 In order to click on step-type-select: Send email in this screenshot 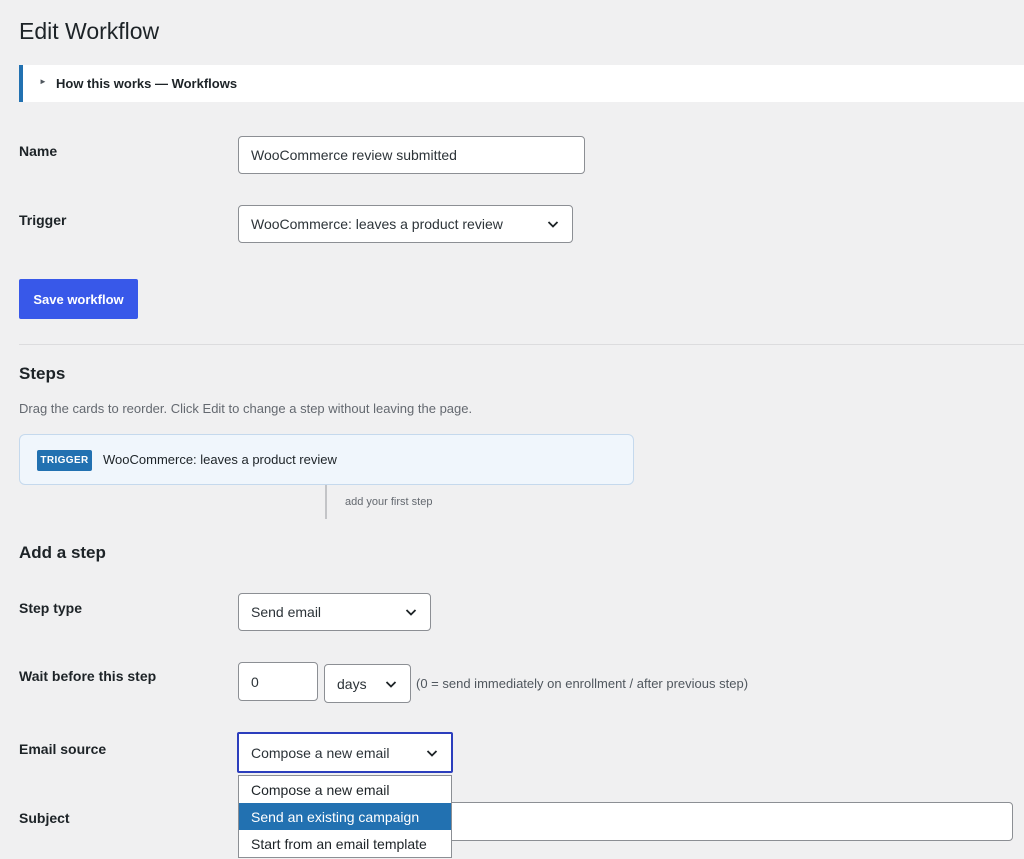, I will do `click(334, 612)`.